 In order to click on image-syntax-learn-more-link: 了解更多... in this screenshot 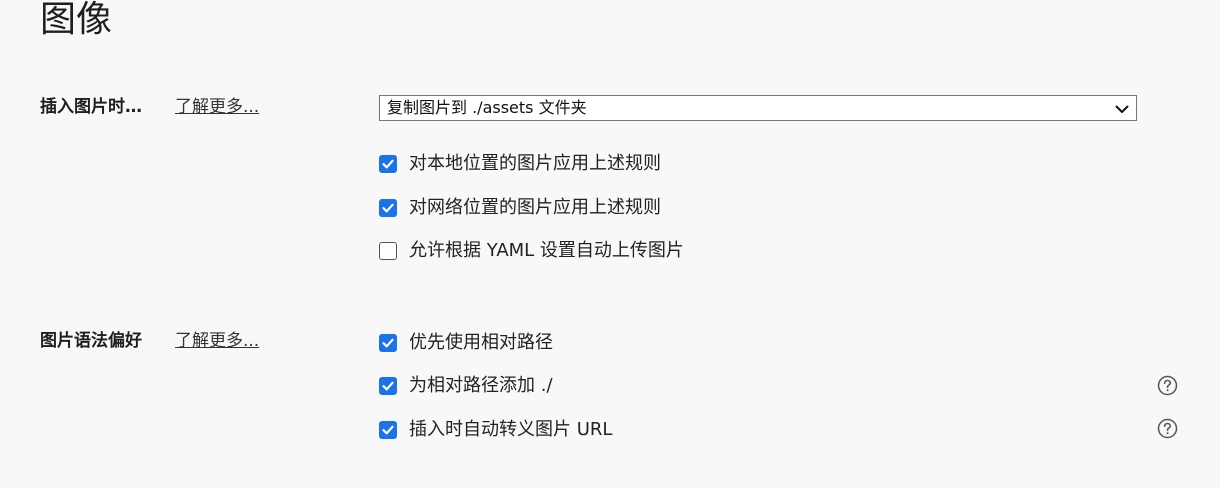, I will do `click(217, 341)`.